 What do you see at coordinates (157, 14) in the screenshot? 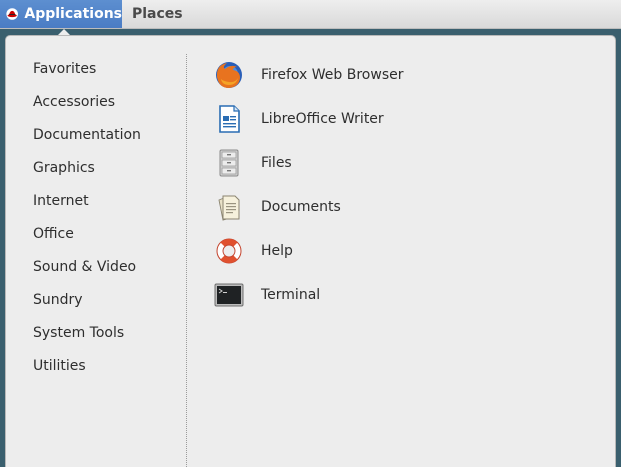
I see `places-menu-button: Places` at bounding box center [157, 14].